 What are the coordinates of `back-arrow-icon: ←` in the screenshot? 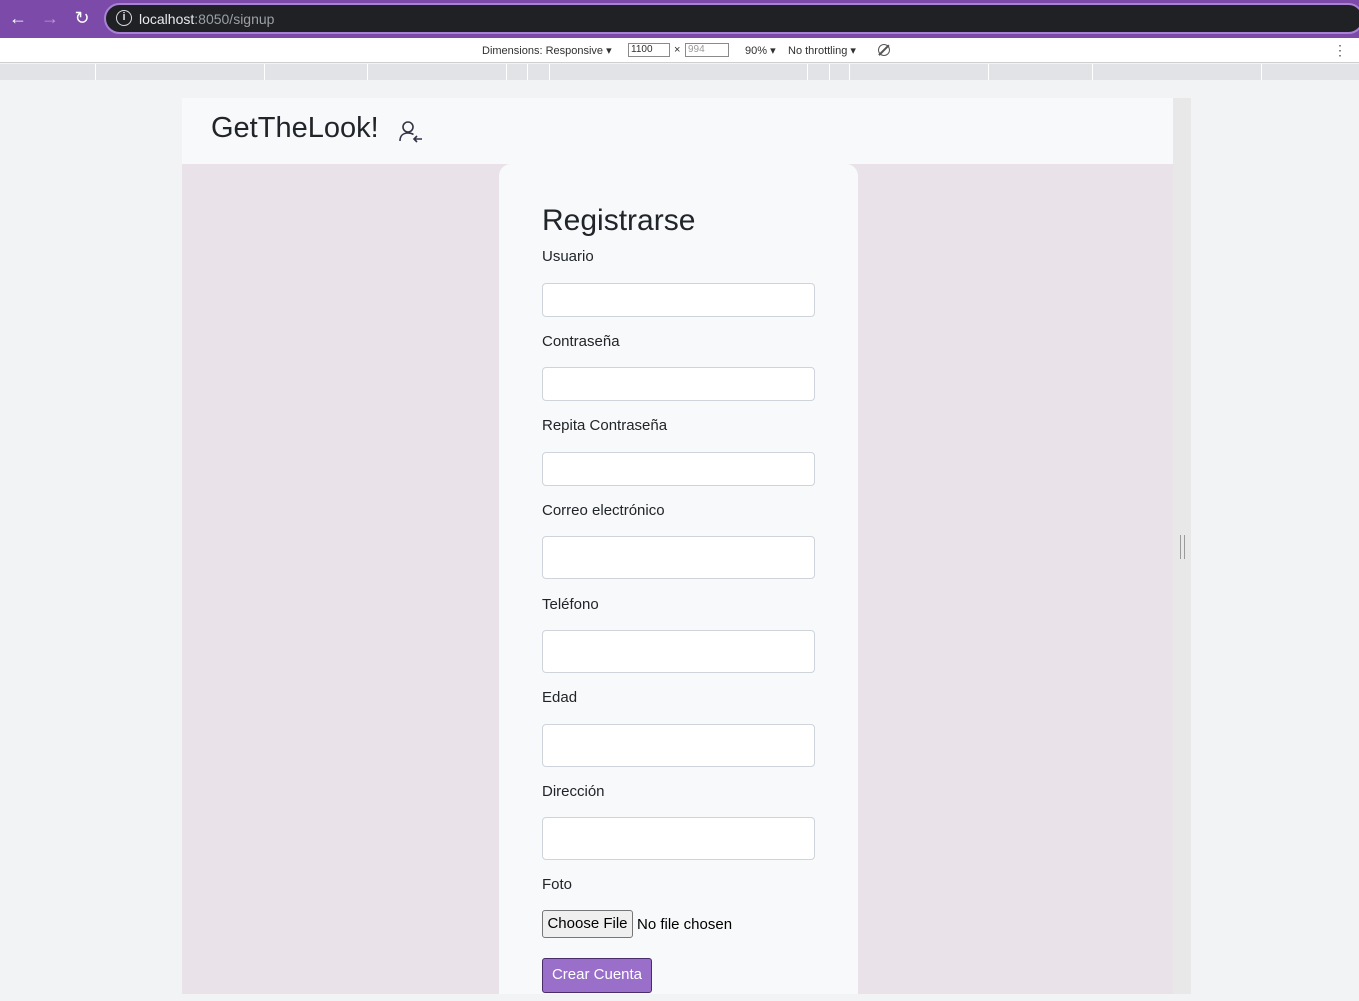 It's located at (18, 18).